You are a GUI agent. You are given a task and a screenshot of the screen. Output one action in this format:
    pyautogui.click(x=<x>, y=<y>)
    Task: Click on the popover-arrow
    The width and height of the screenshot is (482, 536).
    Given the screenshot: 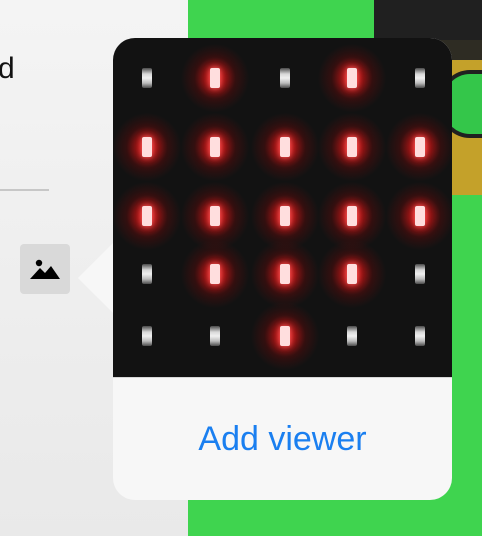 What is the action you would take?
    pyautogui.click(x=96, y=278)
    